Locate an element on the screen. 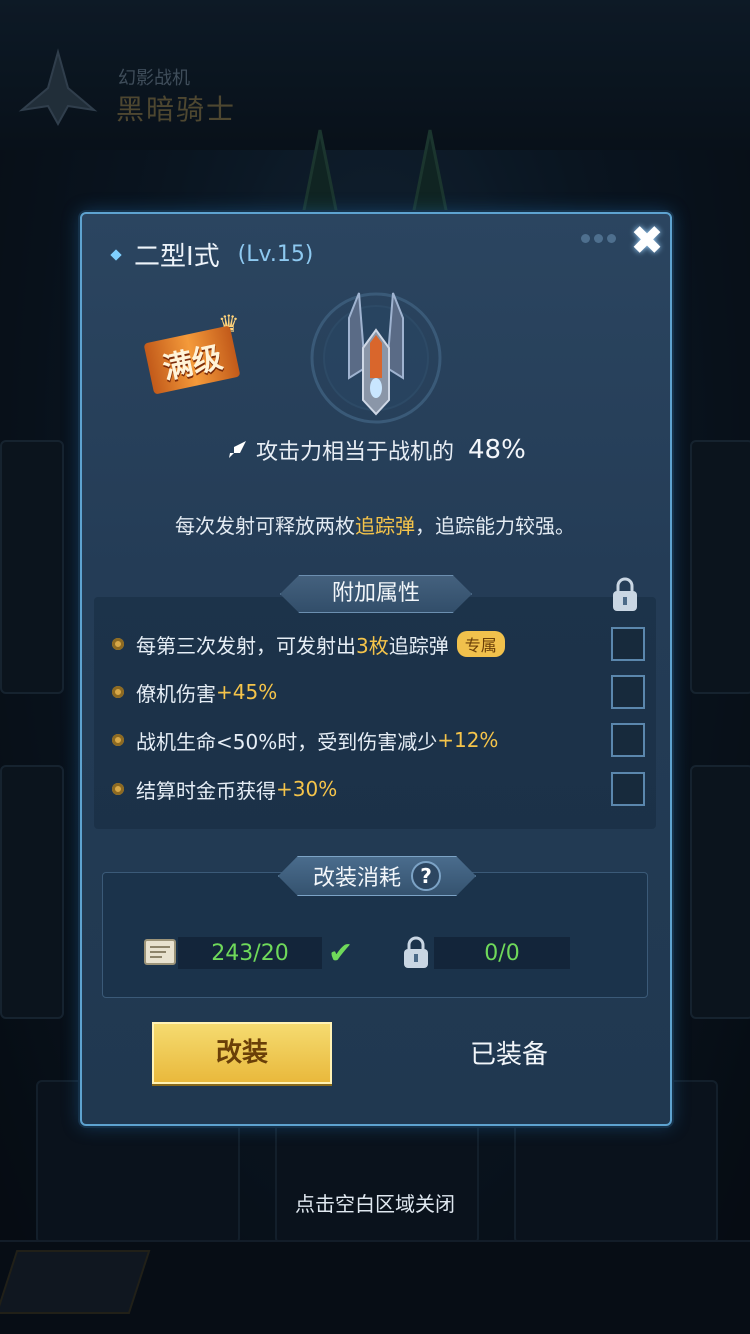  attribute-value: +12% is located at coordinates (468, 740).